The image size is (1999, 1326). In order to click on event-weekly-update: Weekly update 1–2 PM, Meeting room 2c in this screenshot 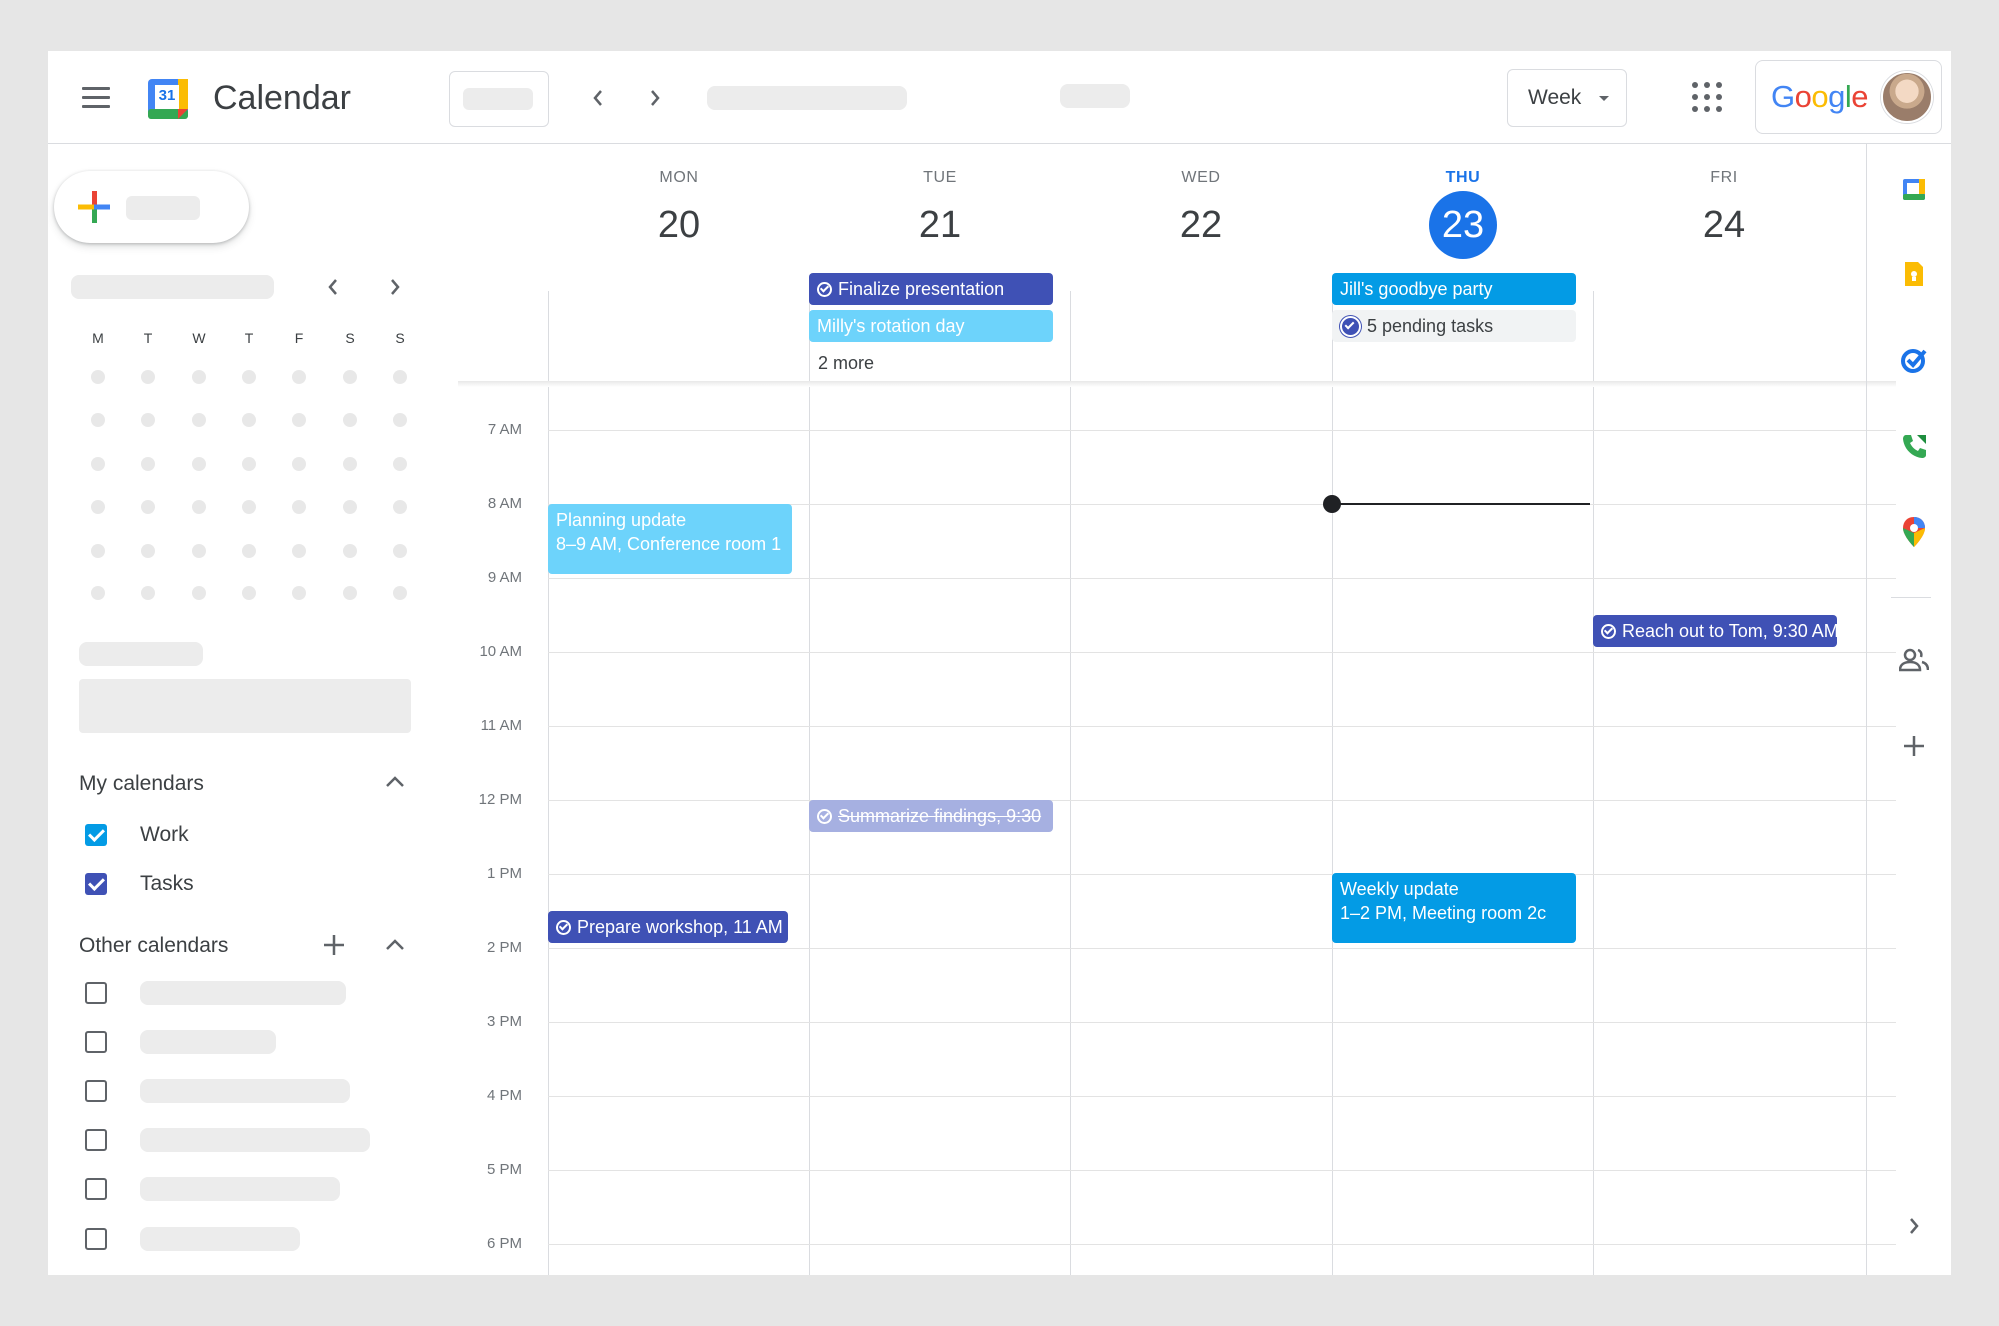, I will do `click(1454, 908)`.